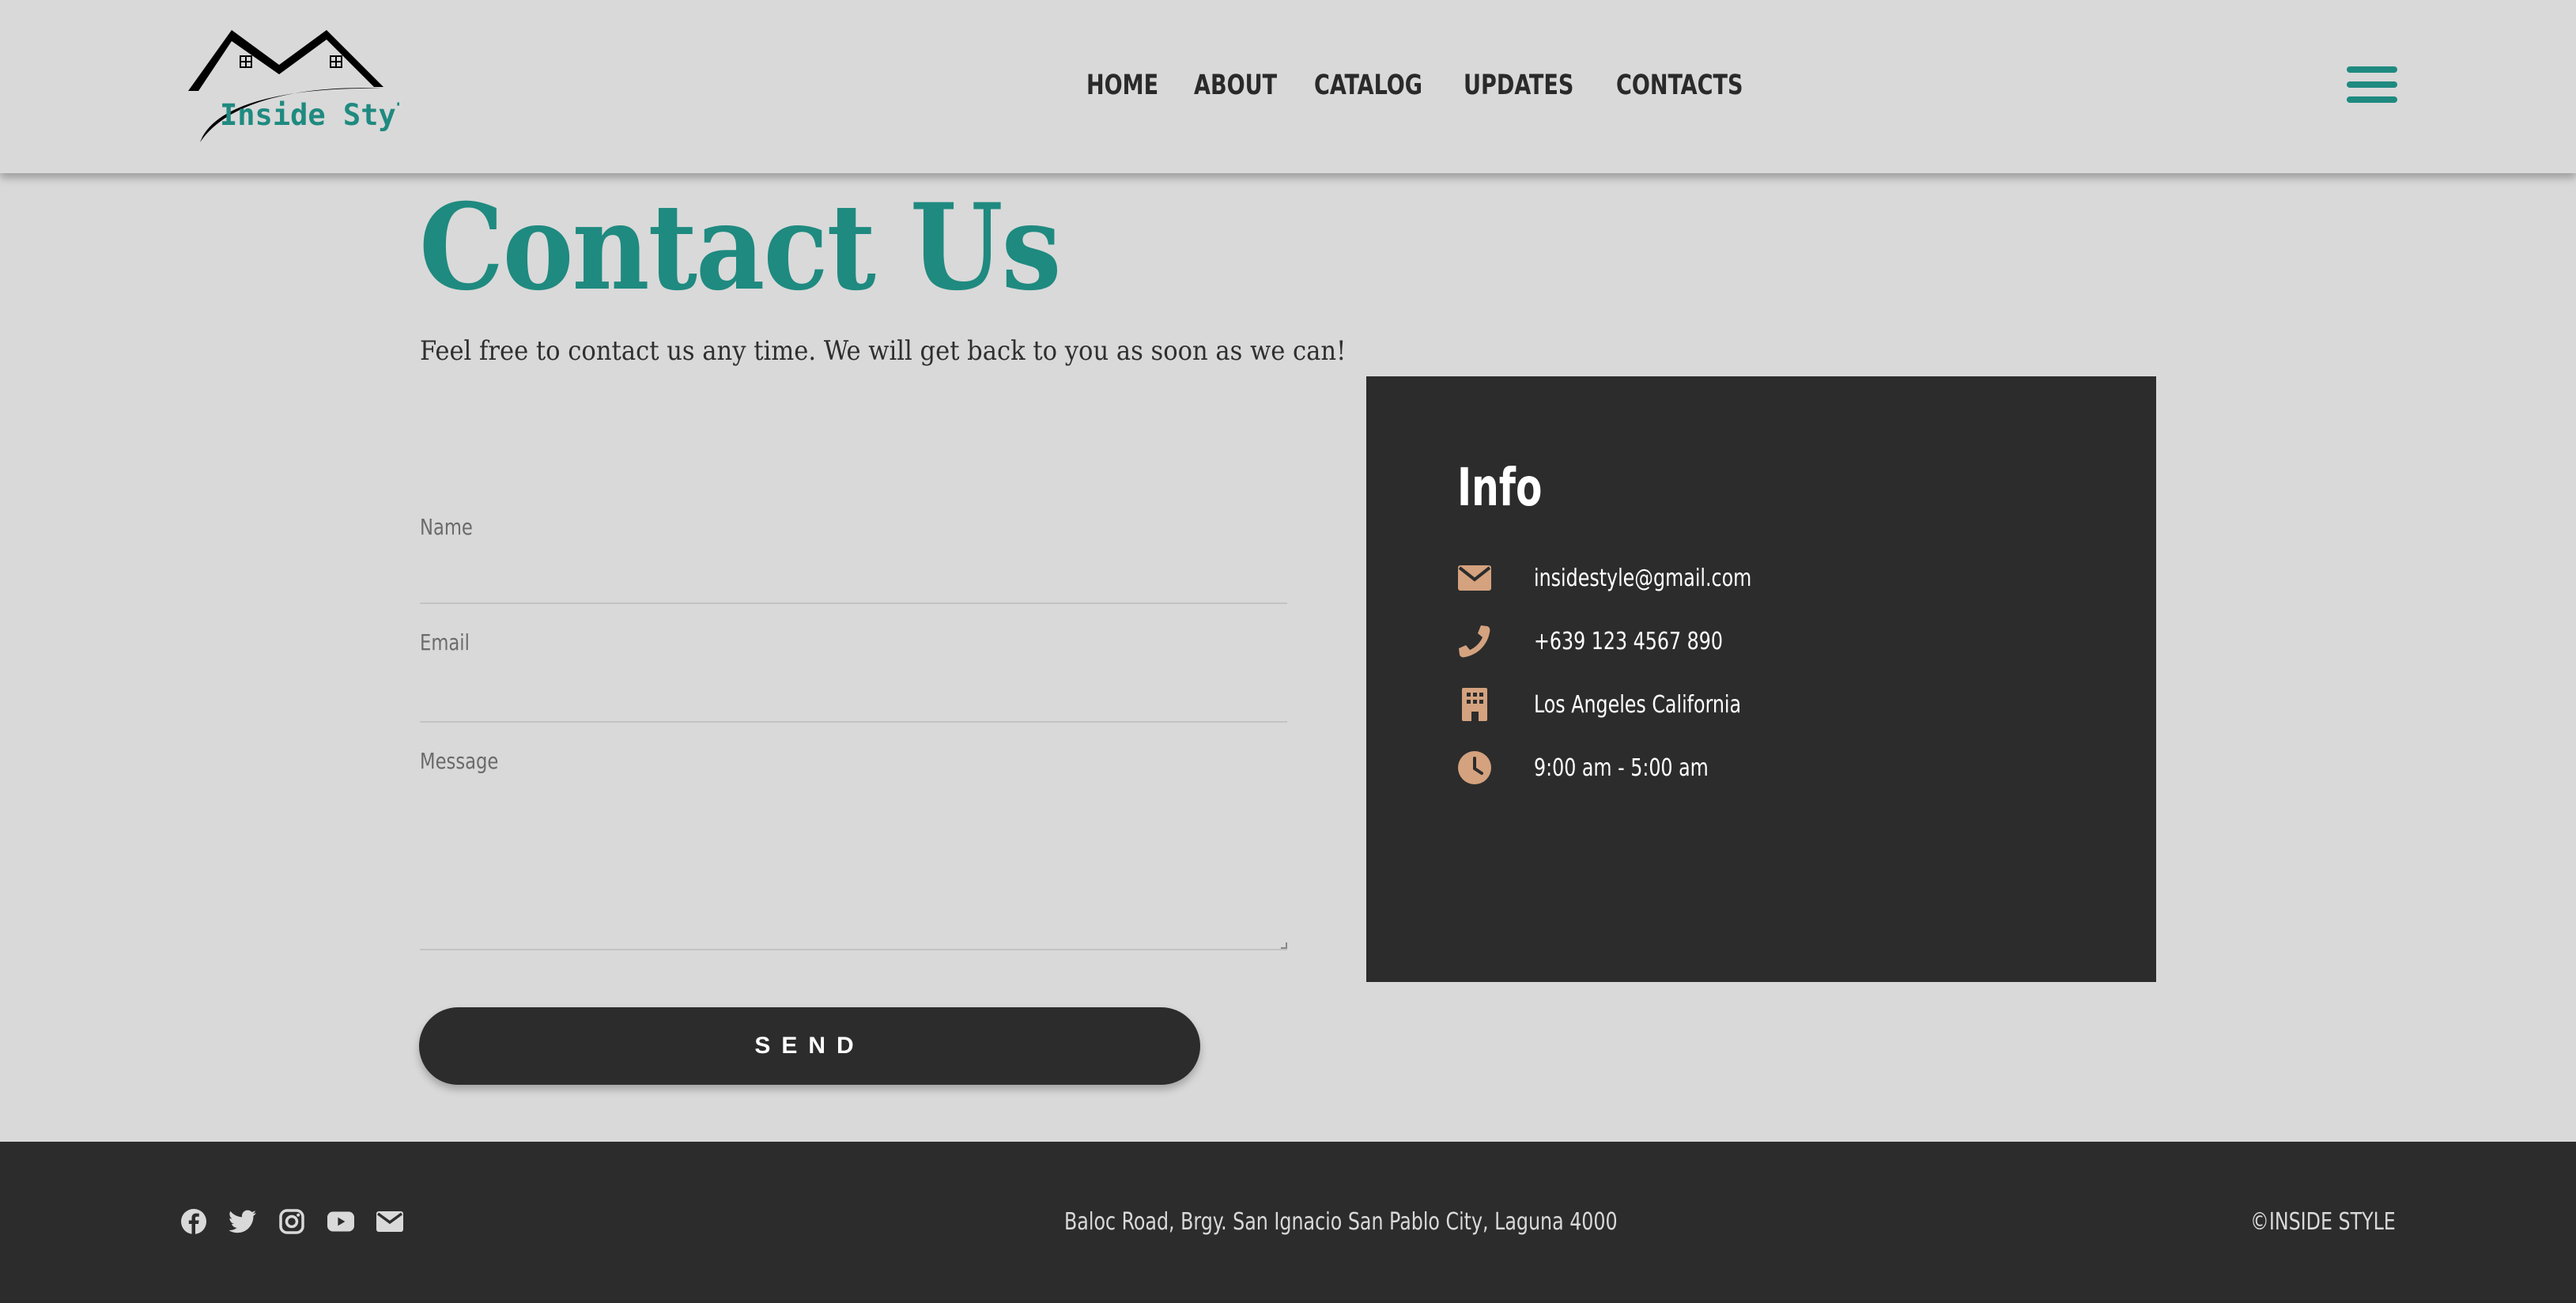 Image resolution: width=2576 pixels, height=1303 pixels. I want to click on clock-icon, so click(1474, 768).